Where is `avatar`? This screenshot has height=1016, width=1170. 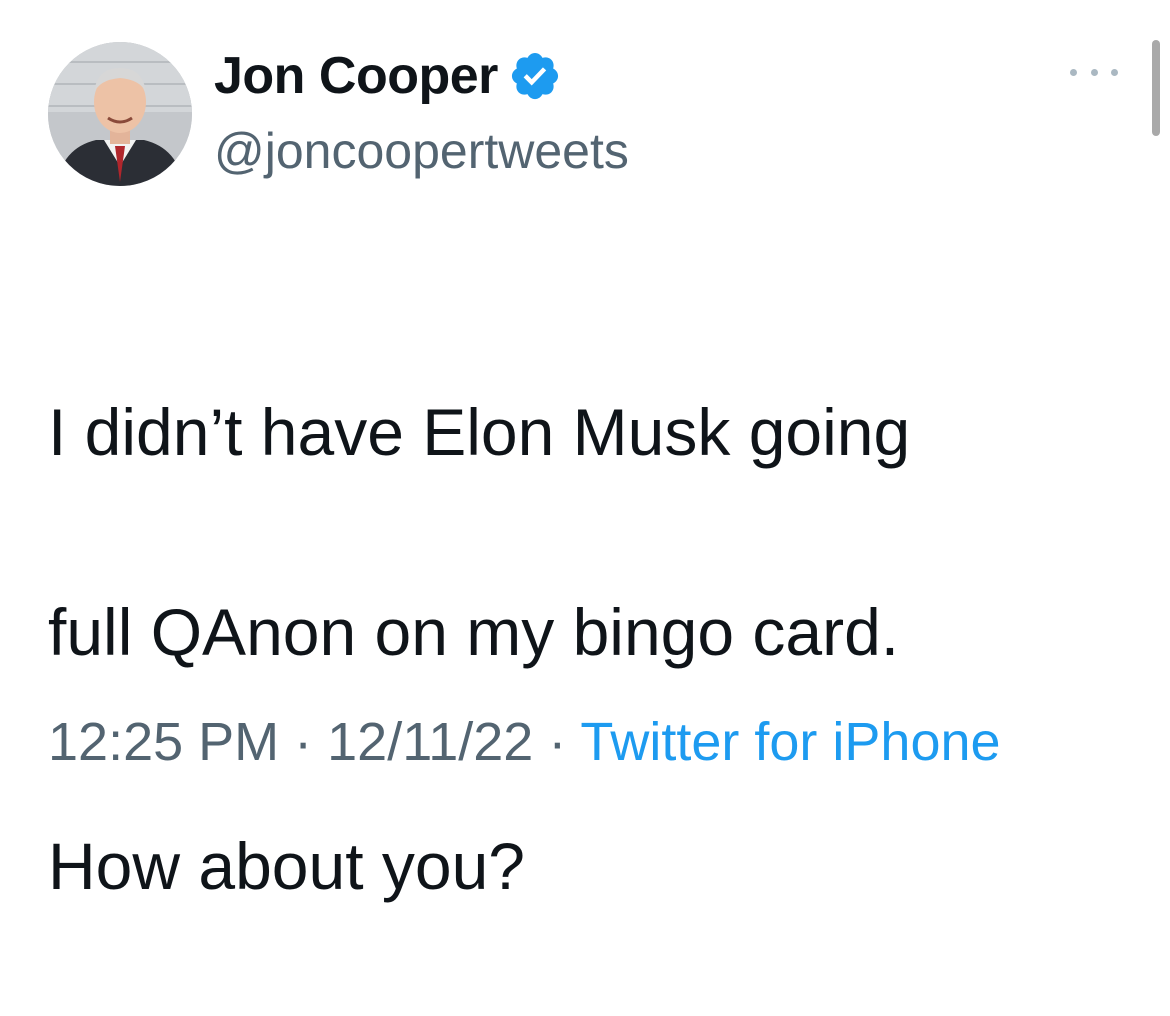
avatar is located at coordinates (120, 114).